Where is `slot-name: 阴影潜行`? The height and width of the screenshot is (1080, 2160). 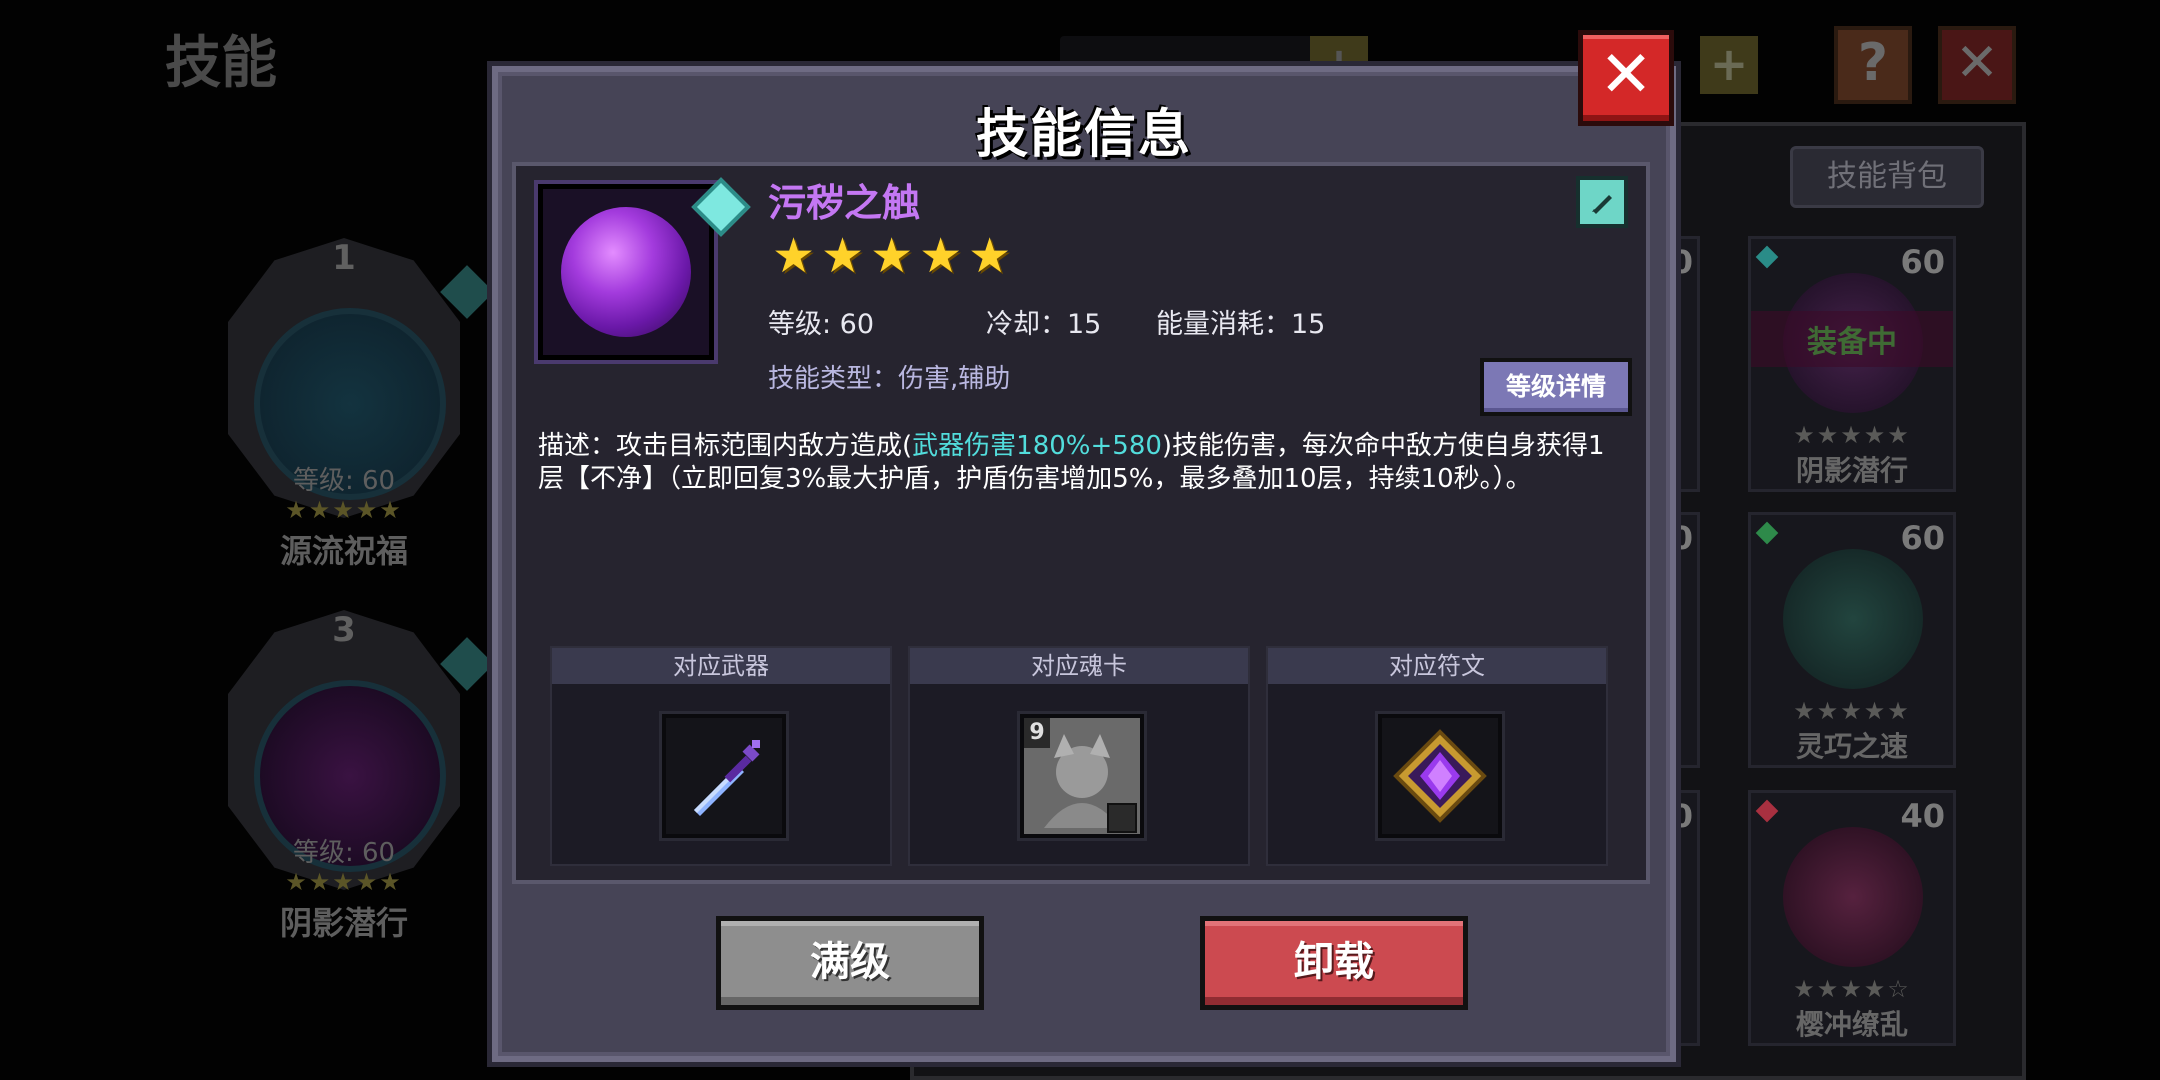
slot-name: 阴影潜行 is located at coordinates (343, 923).